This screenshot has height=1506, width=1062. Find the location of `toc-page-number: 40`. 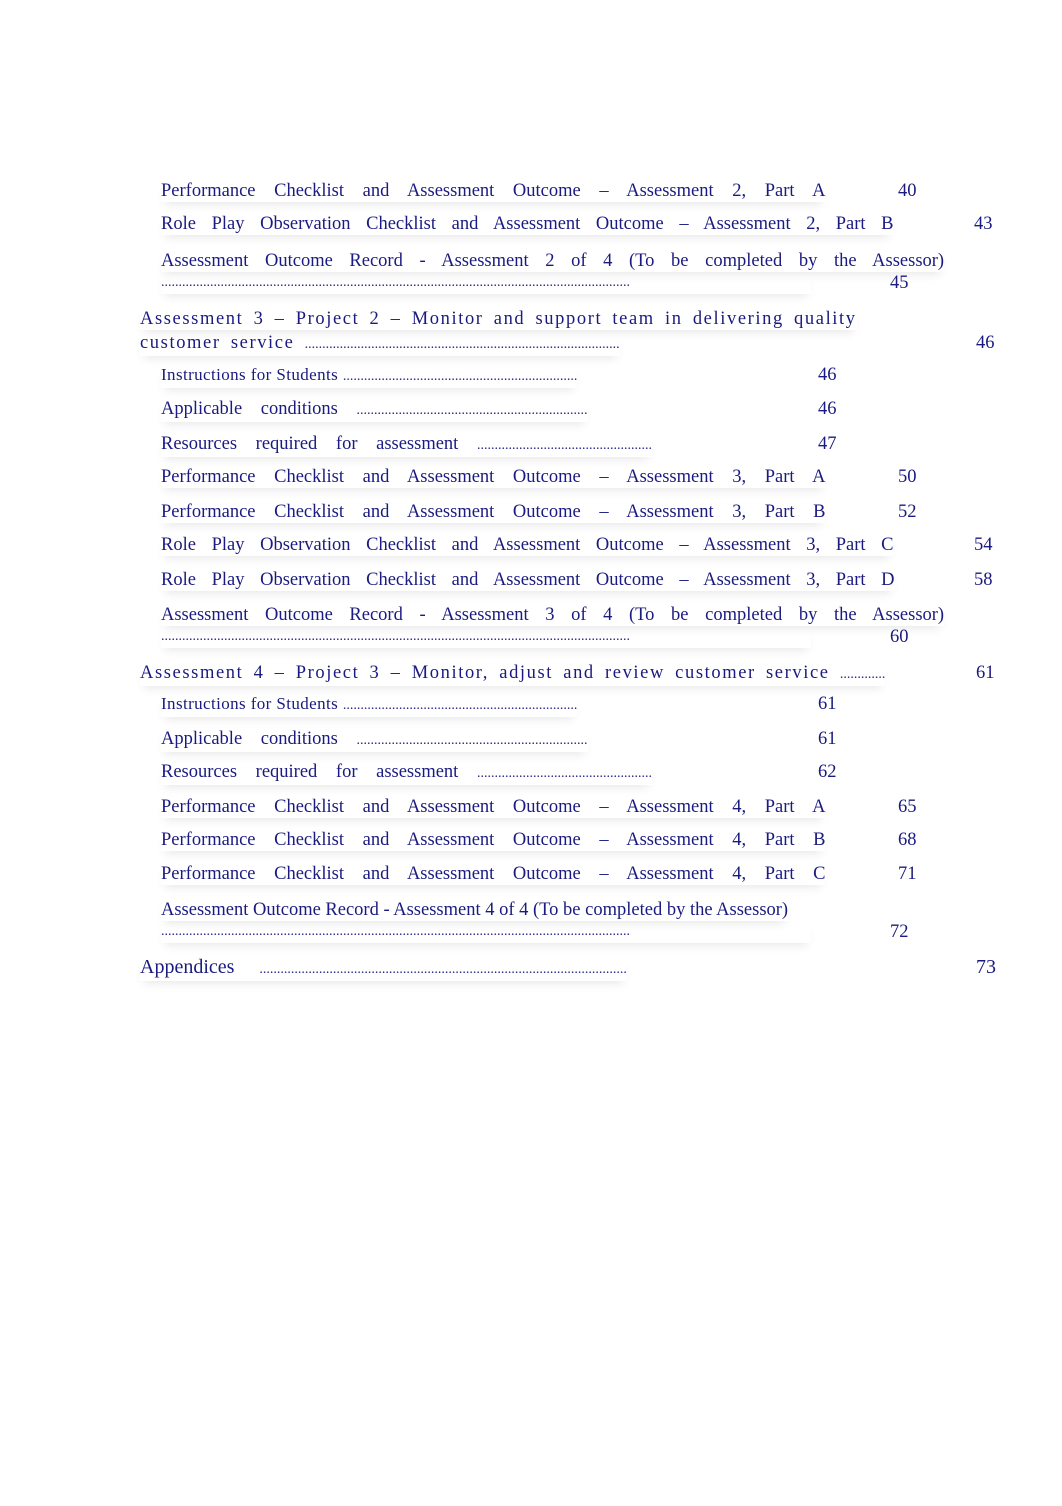

toc-page-number: 40 is located at coordinates (907, 191).